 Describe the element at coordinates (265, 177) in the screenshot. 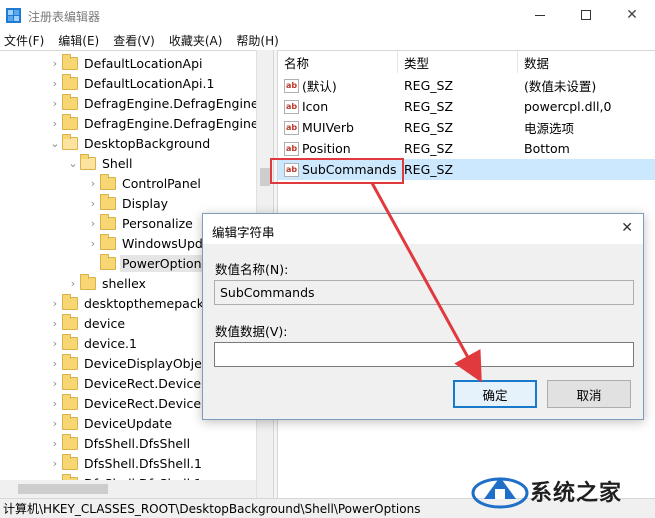

I see `tree-scroll-thumb` at that location.